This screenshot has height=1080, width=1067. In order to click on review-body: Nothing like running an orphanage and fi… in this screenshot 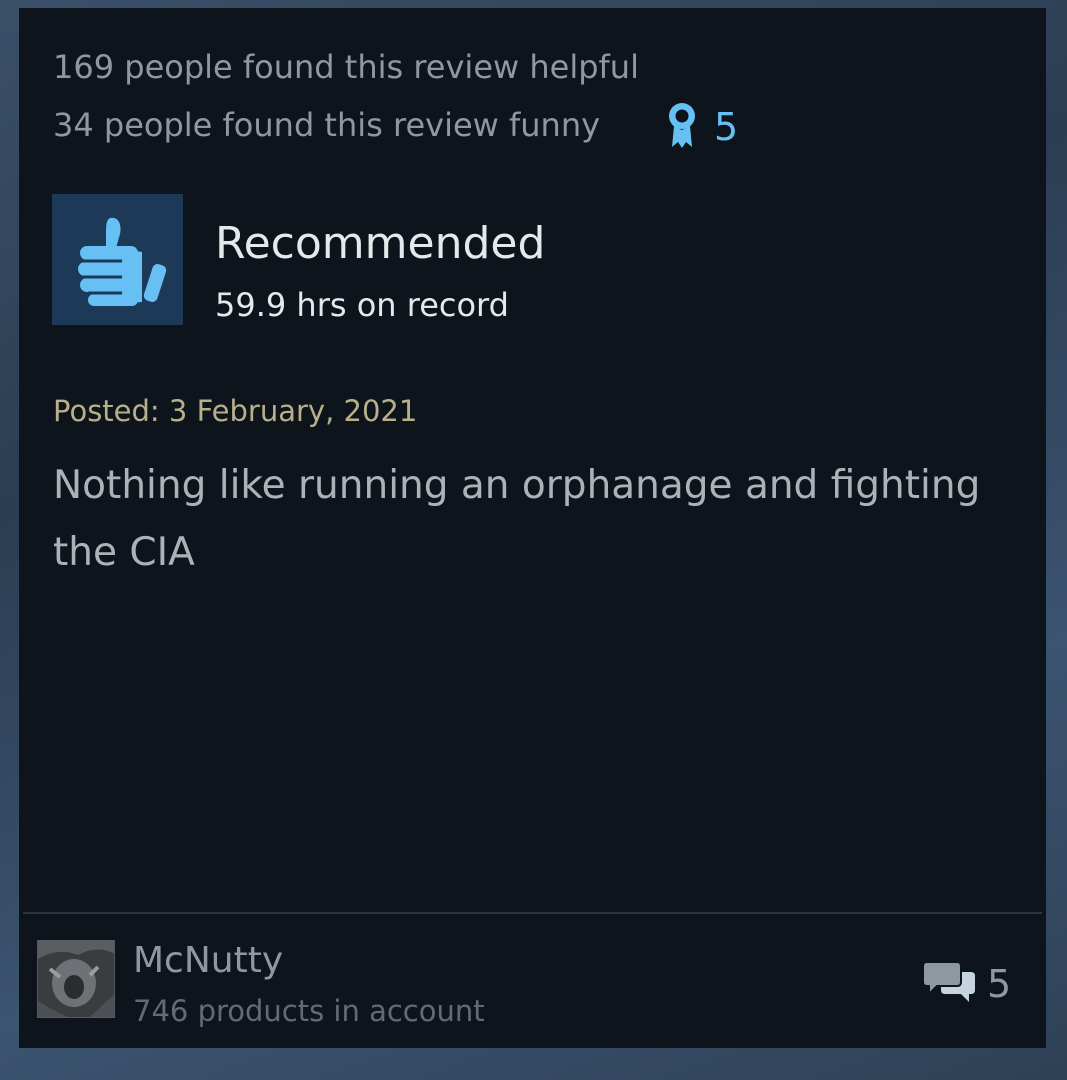, I will do `click(517, 519)`.